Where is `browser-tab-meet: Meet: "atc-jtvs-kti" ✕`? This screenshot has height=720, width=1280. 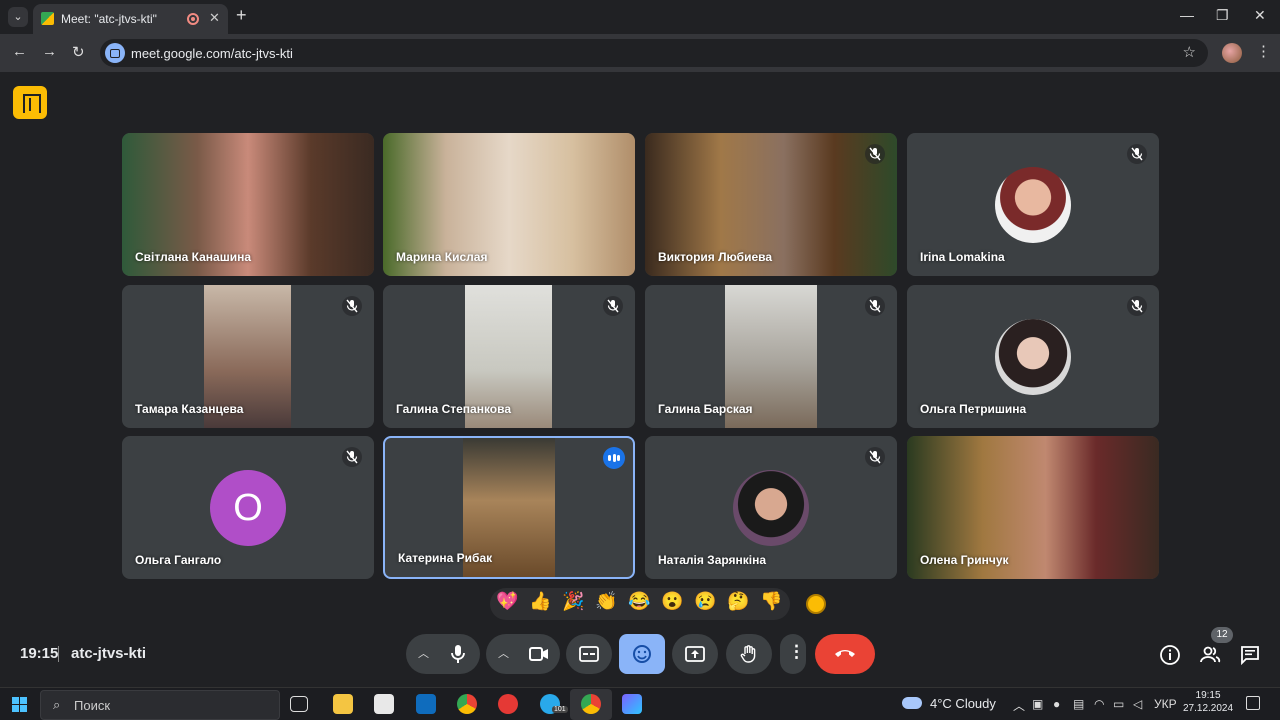
browser-tab-meet: Meet: "atc-jtvs-kti" ✕ is located at coordinates (130, 19).